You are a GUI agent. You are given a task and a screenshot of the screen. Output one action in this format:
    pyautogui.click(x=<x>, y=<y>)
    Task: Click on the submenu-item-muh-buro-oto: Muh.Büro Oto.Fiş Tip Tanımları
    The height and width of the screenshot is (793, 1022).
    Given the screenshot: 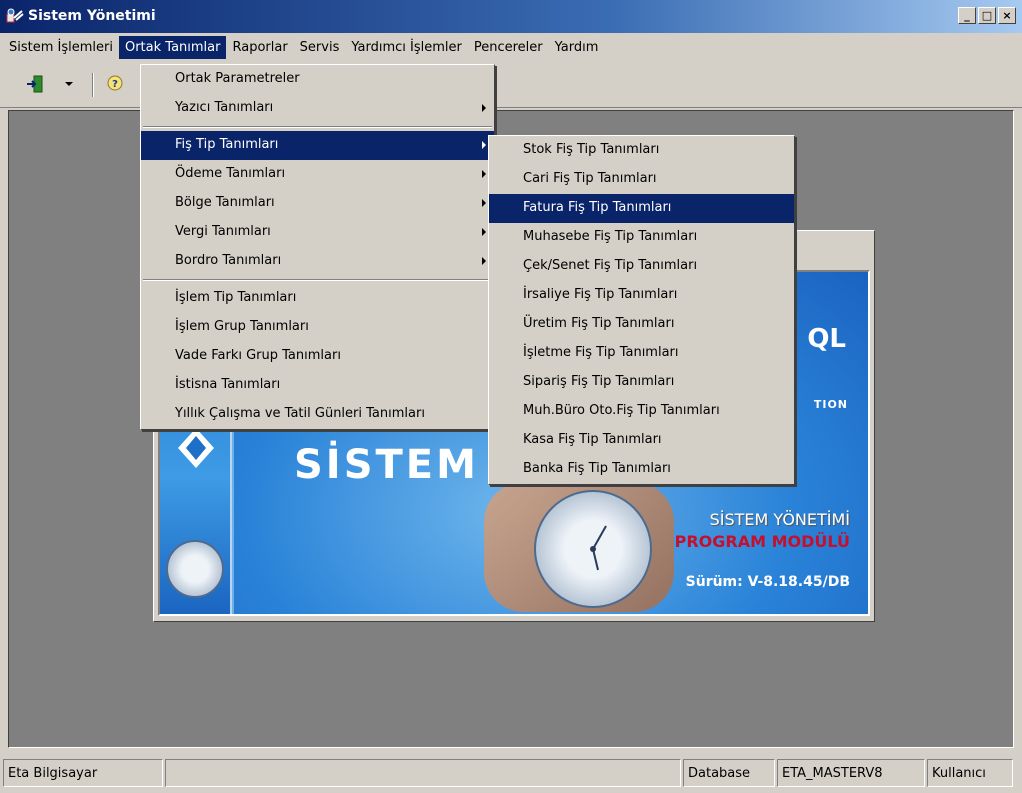 What is the action you would take?
    pyautogui.click(x=641, y=411)
    